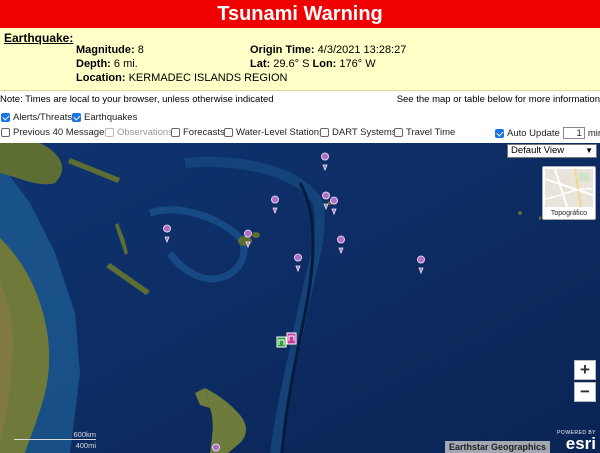 The image size is (600, 453). What do you see at coordinates (589, 150) in the screenshot?
I see `chevron-down-icon: ▼` at bounding box center [589, 150].